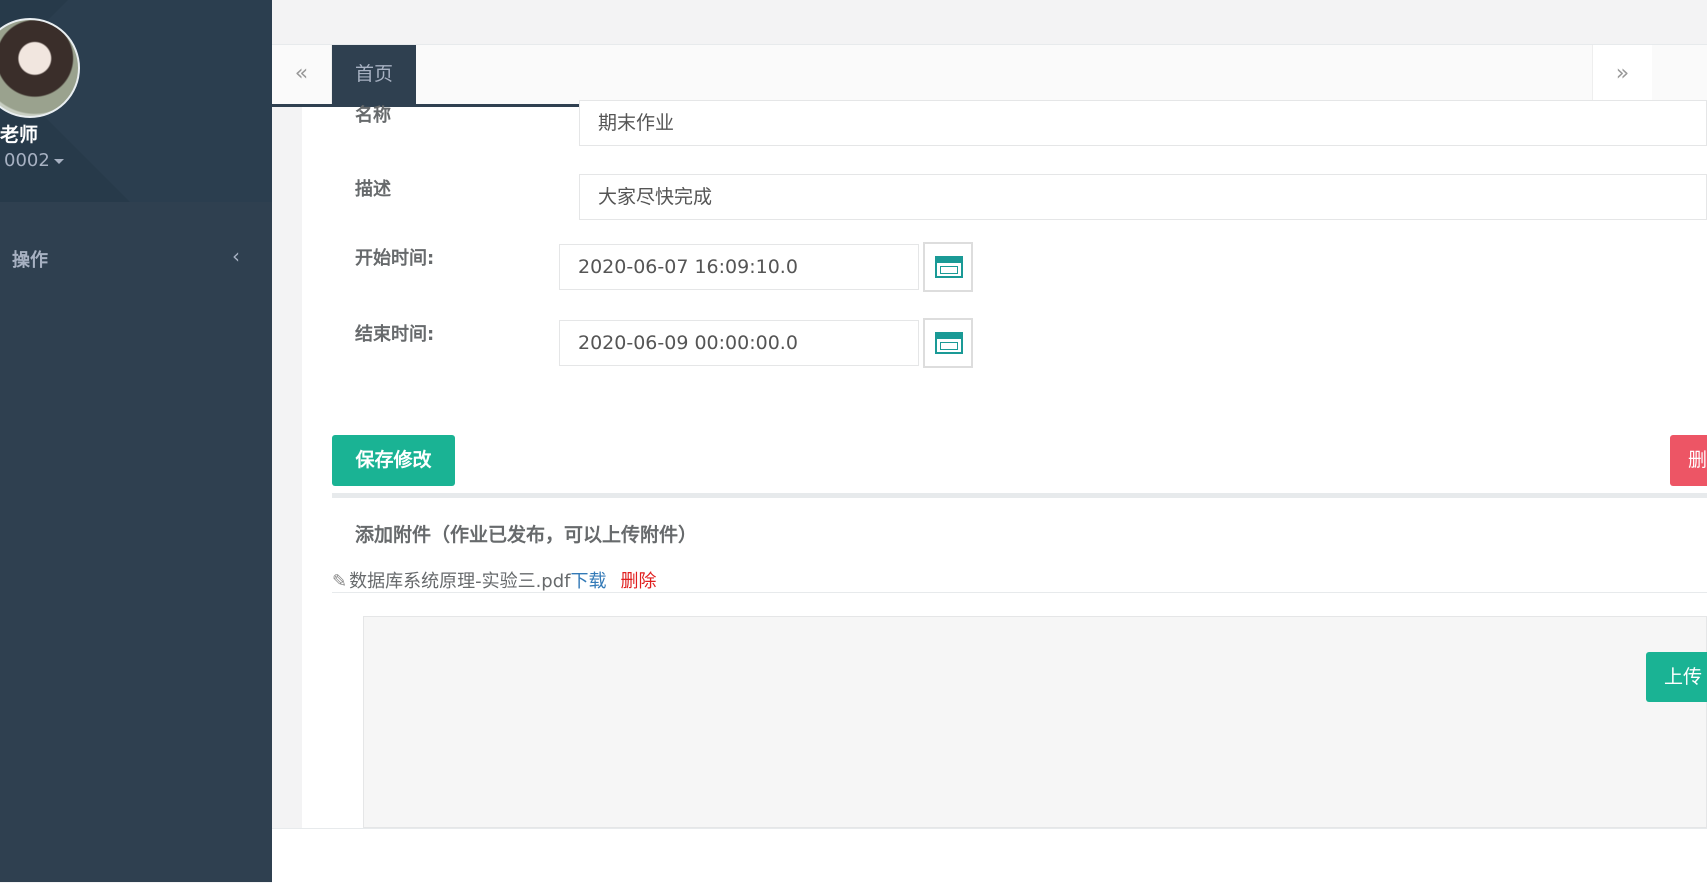  What do you see at coordinates (340, 581) in the screenshot?
I see `paperclip-icon: ✎` at bounding box center [340, 581].